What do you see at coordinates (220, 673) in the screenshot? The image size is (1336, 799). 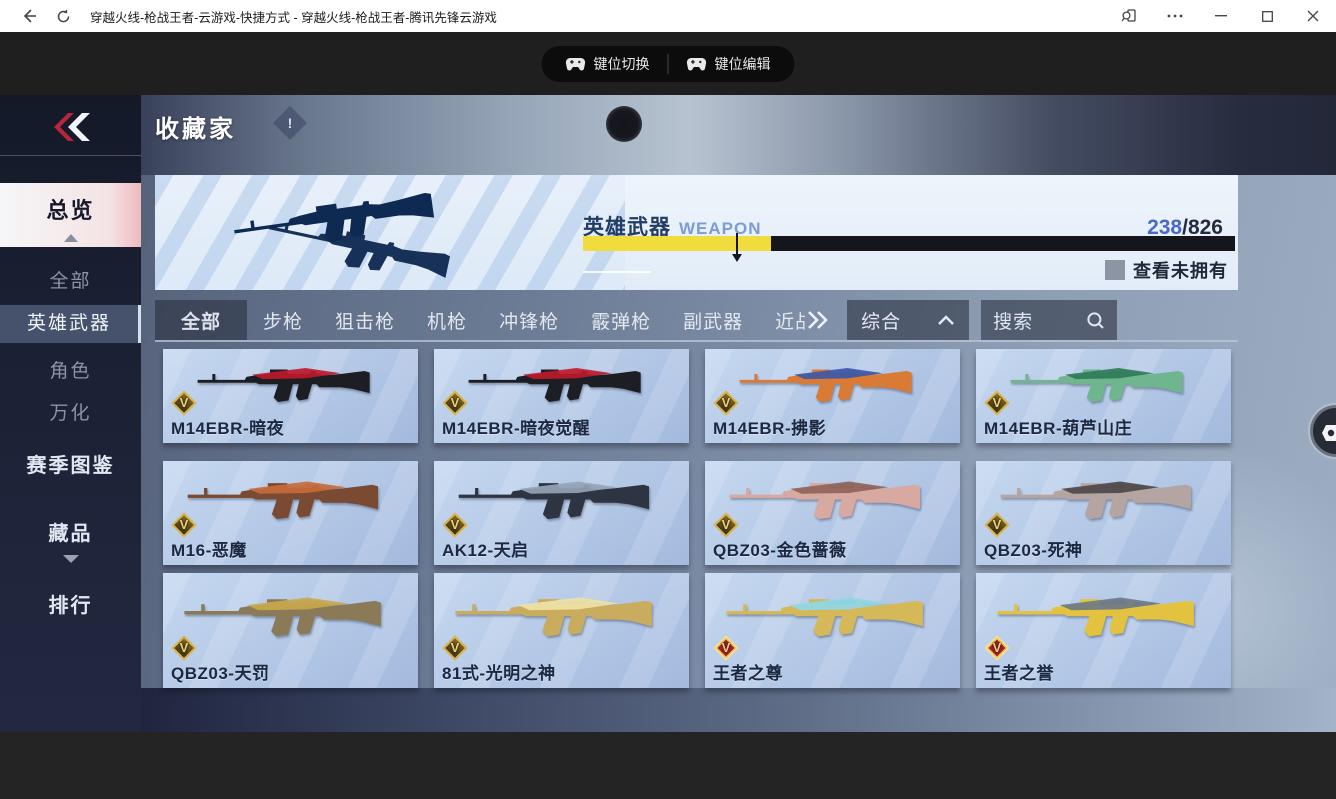 I see `weapon-name: QBZ03-天罚` at bounding box center [220, 673].